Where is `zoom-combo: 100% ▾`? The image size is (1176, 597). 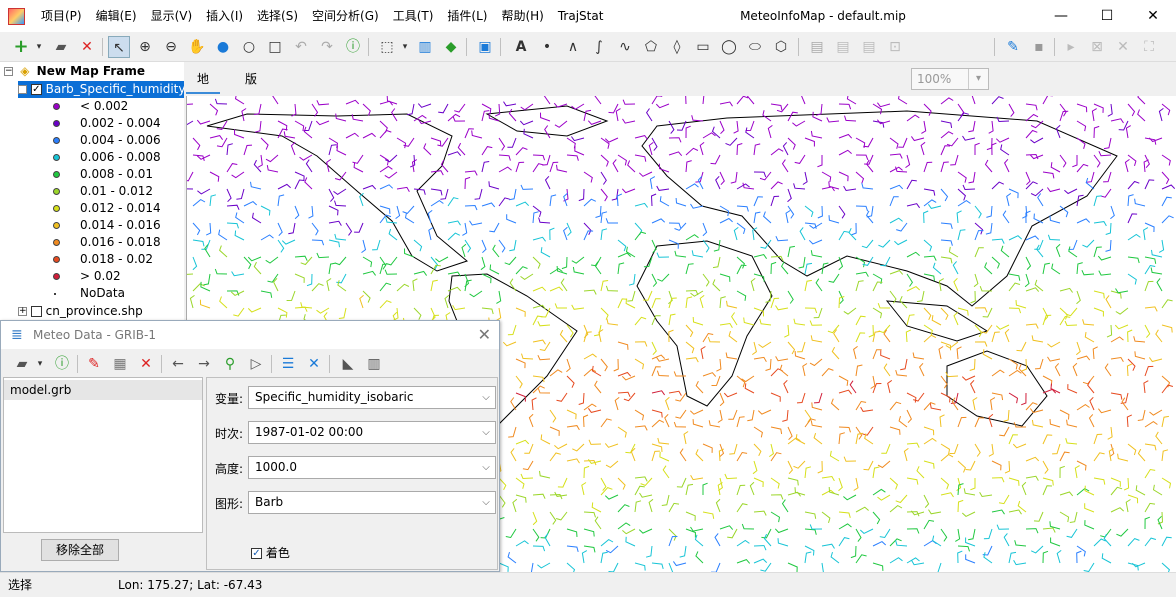
zoom-combo: 100% ▾ is located at coordinates (950, 79).